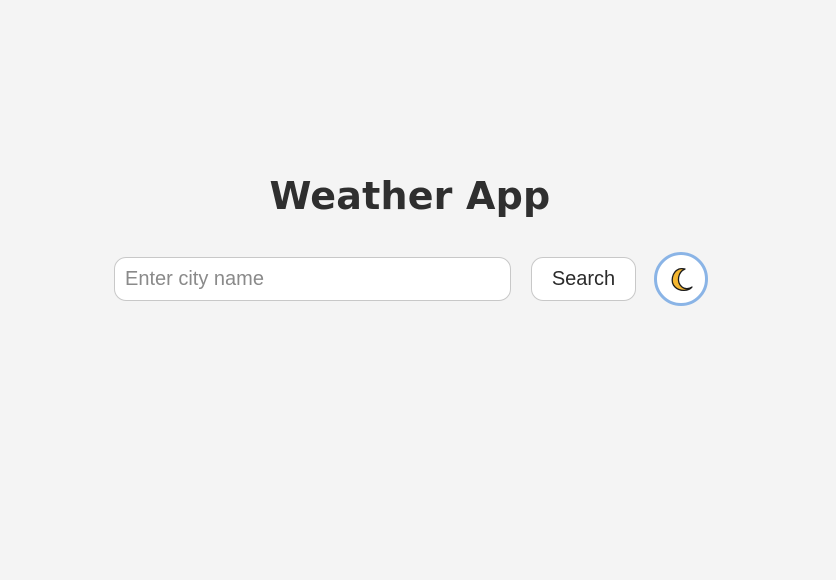 Image resolution: width=836 pixels, height=580 pixels. I want to click on theme-toggle-button, so click(681, 279).